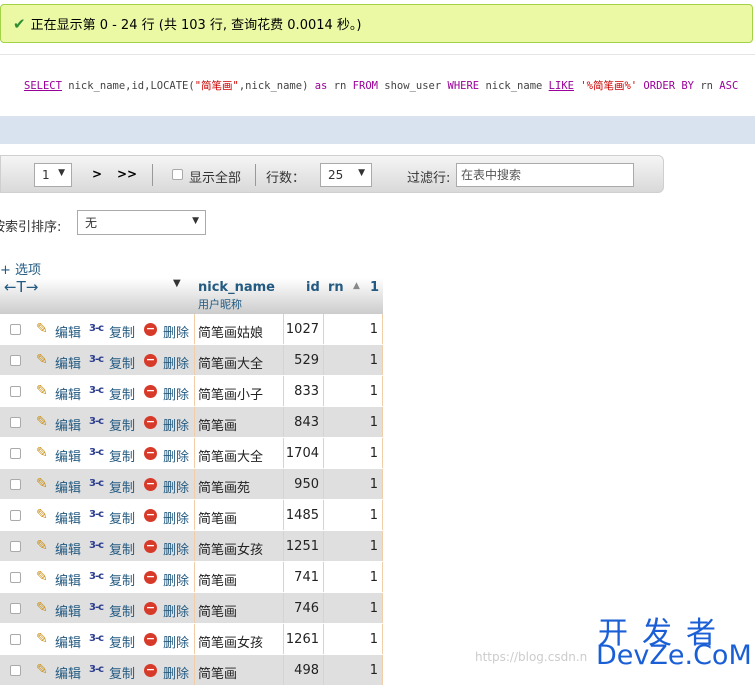  What do you see at coordinates (255, 175) in the screenshot?
I see `divider` at bounding box center [255, 175].